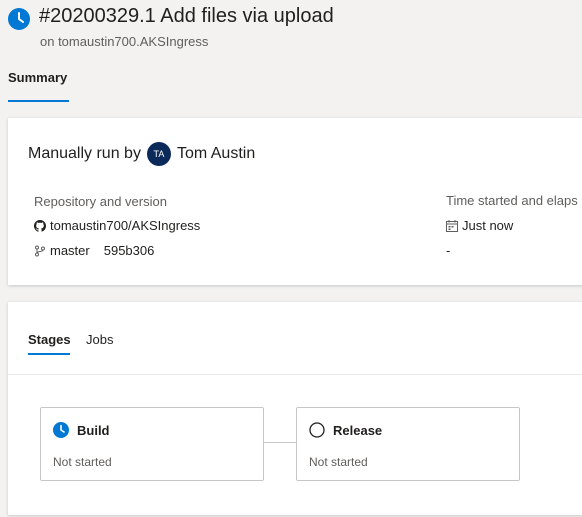  What do you see at coordinates (124, 41) in the screenshot?
I see `pipeline-subtitle: on tomaustin700.AKSIngress` at bounding box center [124, 41].